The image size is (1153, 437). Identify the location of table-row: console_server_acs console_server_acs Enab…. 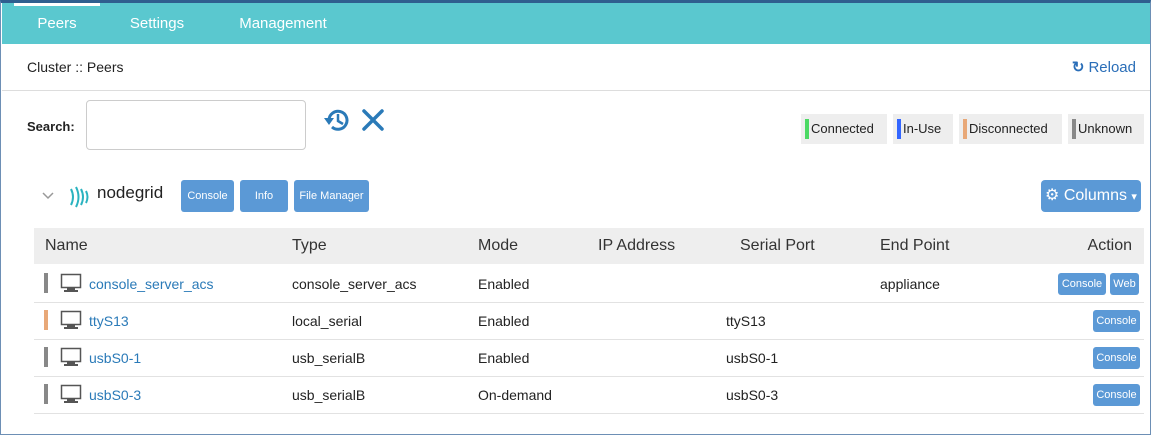
(589, 284).